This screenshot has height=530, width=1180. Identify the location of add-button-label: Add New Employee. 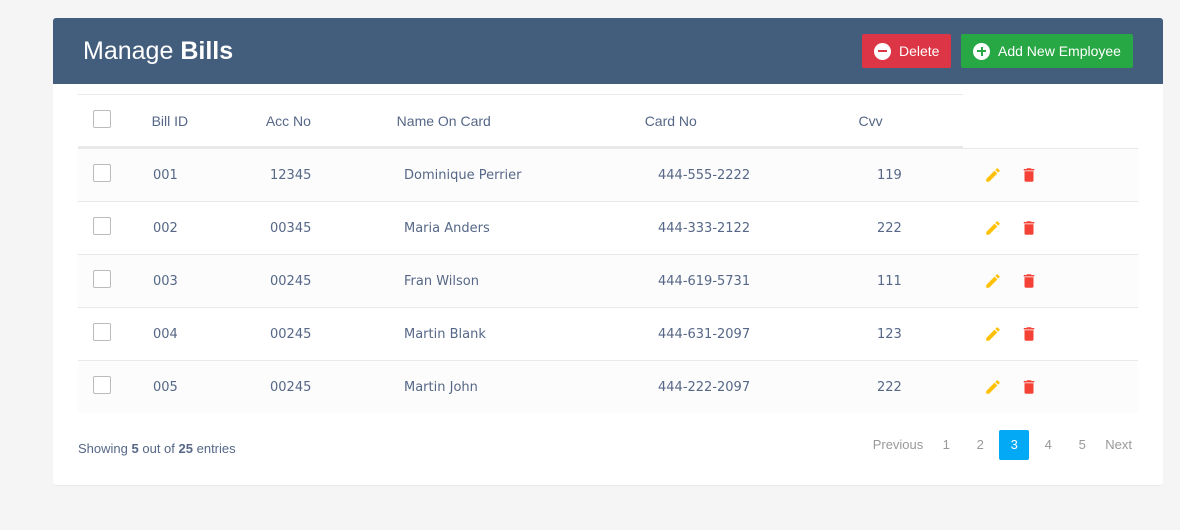
(1059, 51).